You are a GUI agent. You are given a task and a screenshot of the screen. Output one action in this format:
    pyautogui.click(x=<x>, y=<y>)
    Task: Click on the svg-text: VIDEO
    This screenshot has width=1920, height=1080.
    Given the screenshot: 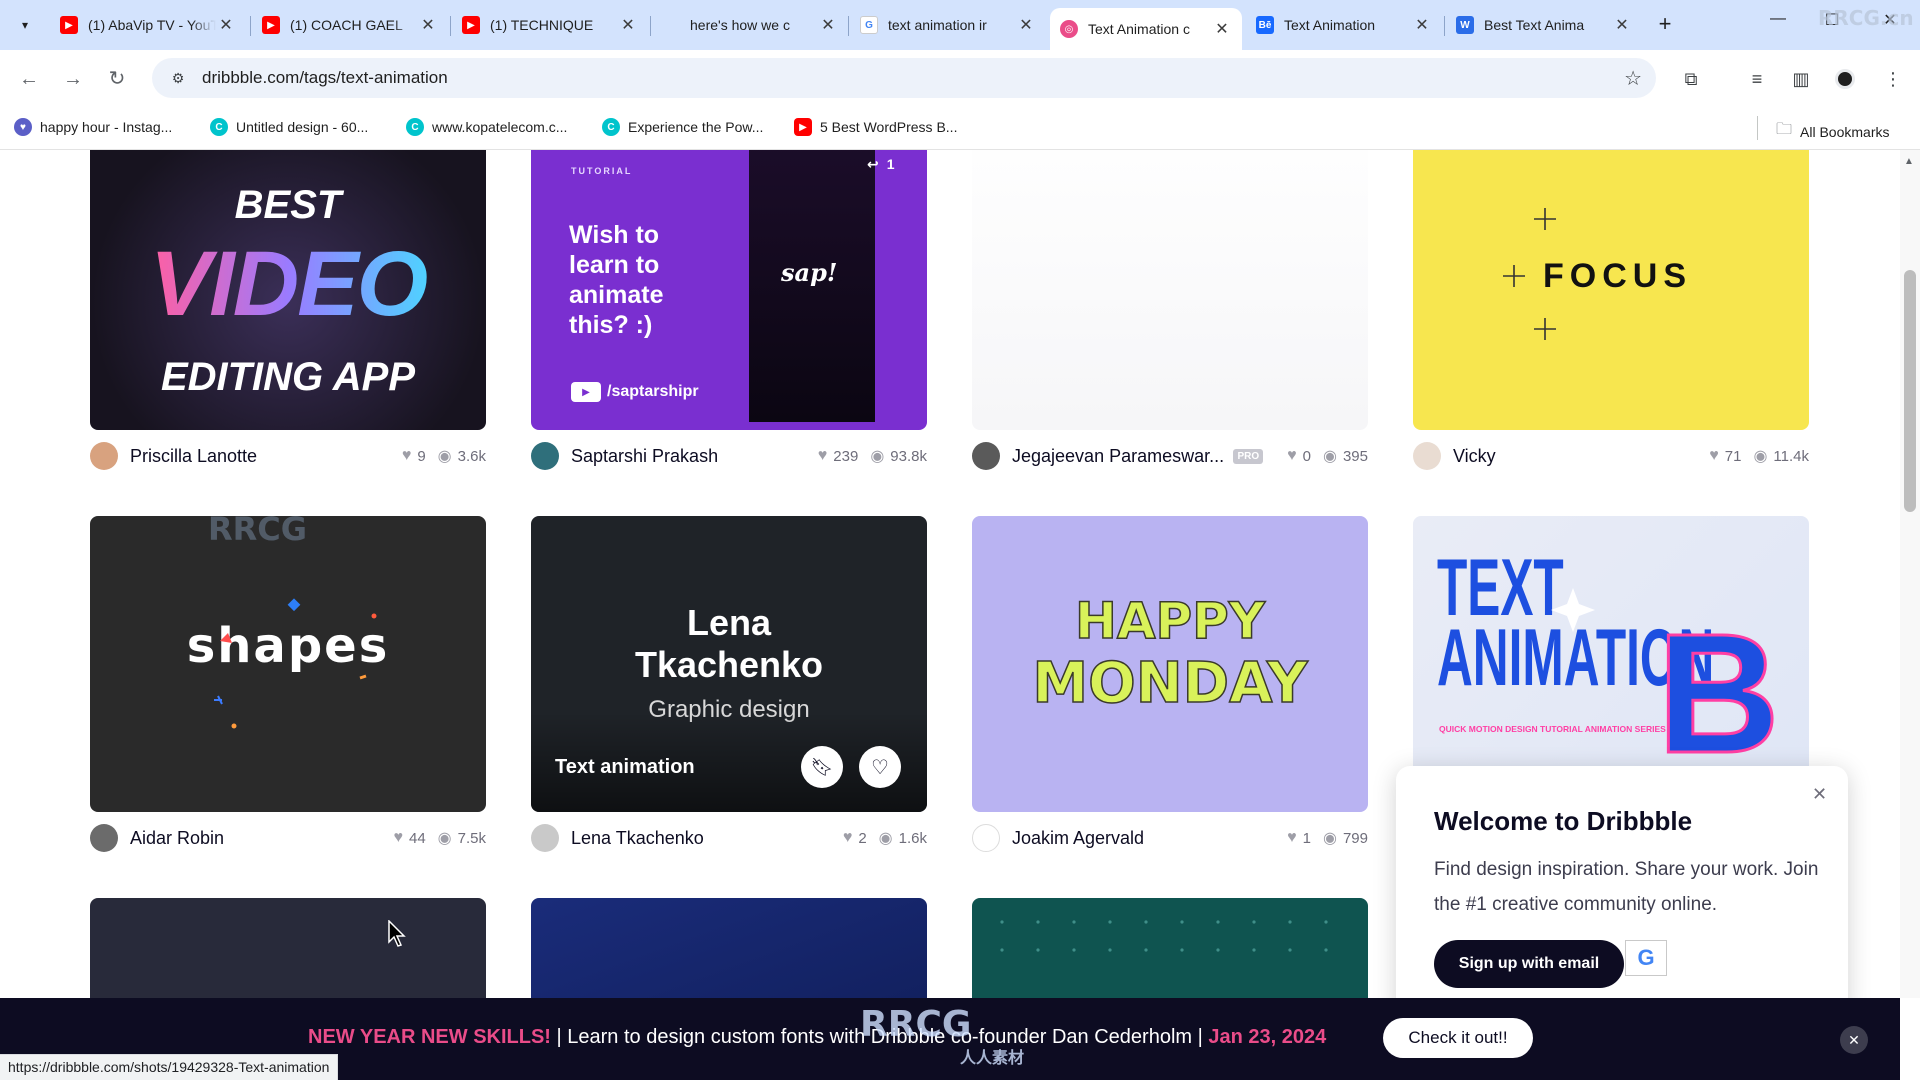 What is the action you would take?
    pyautogui.click(x=289, y=284)
    